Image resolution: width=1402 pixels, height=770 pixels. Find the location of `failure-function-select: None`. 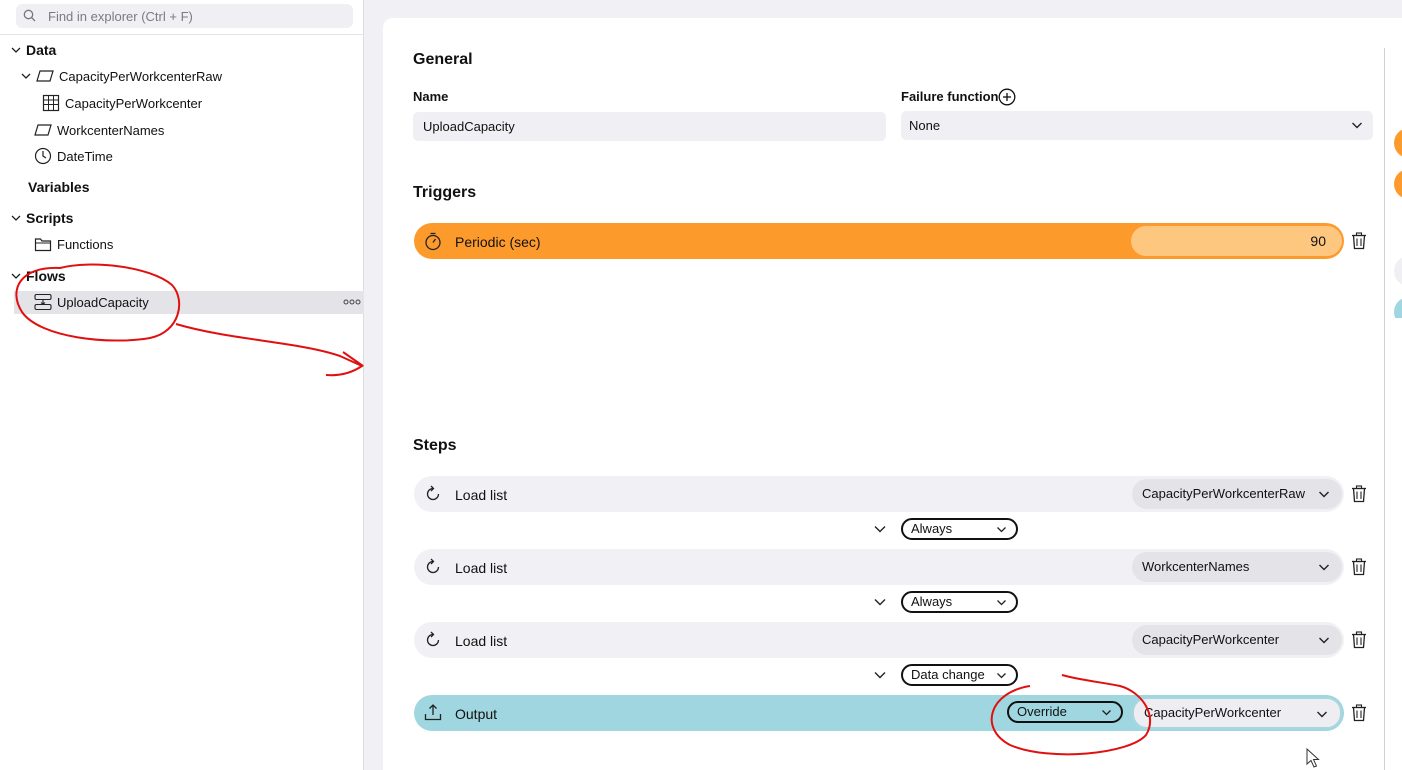

failure-function-select: None is located at coordinates (1137, 125).